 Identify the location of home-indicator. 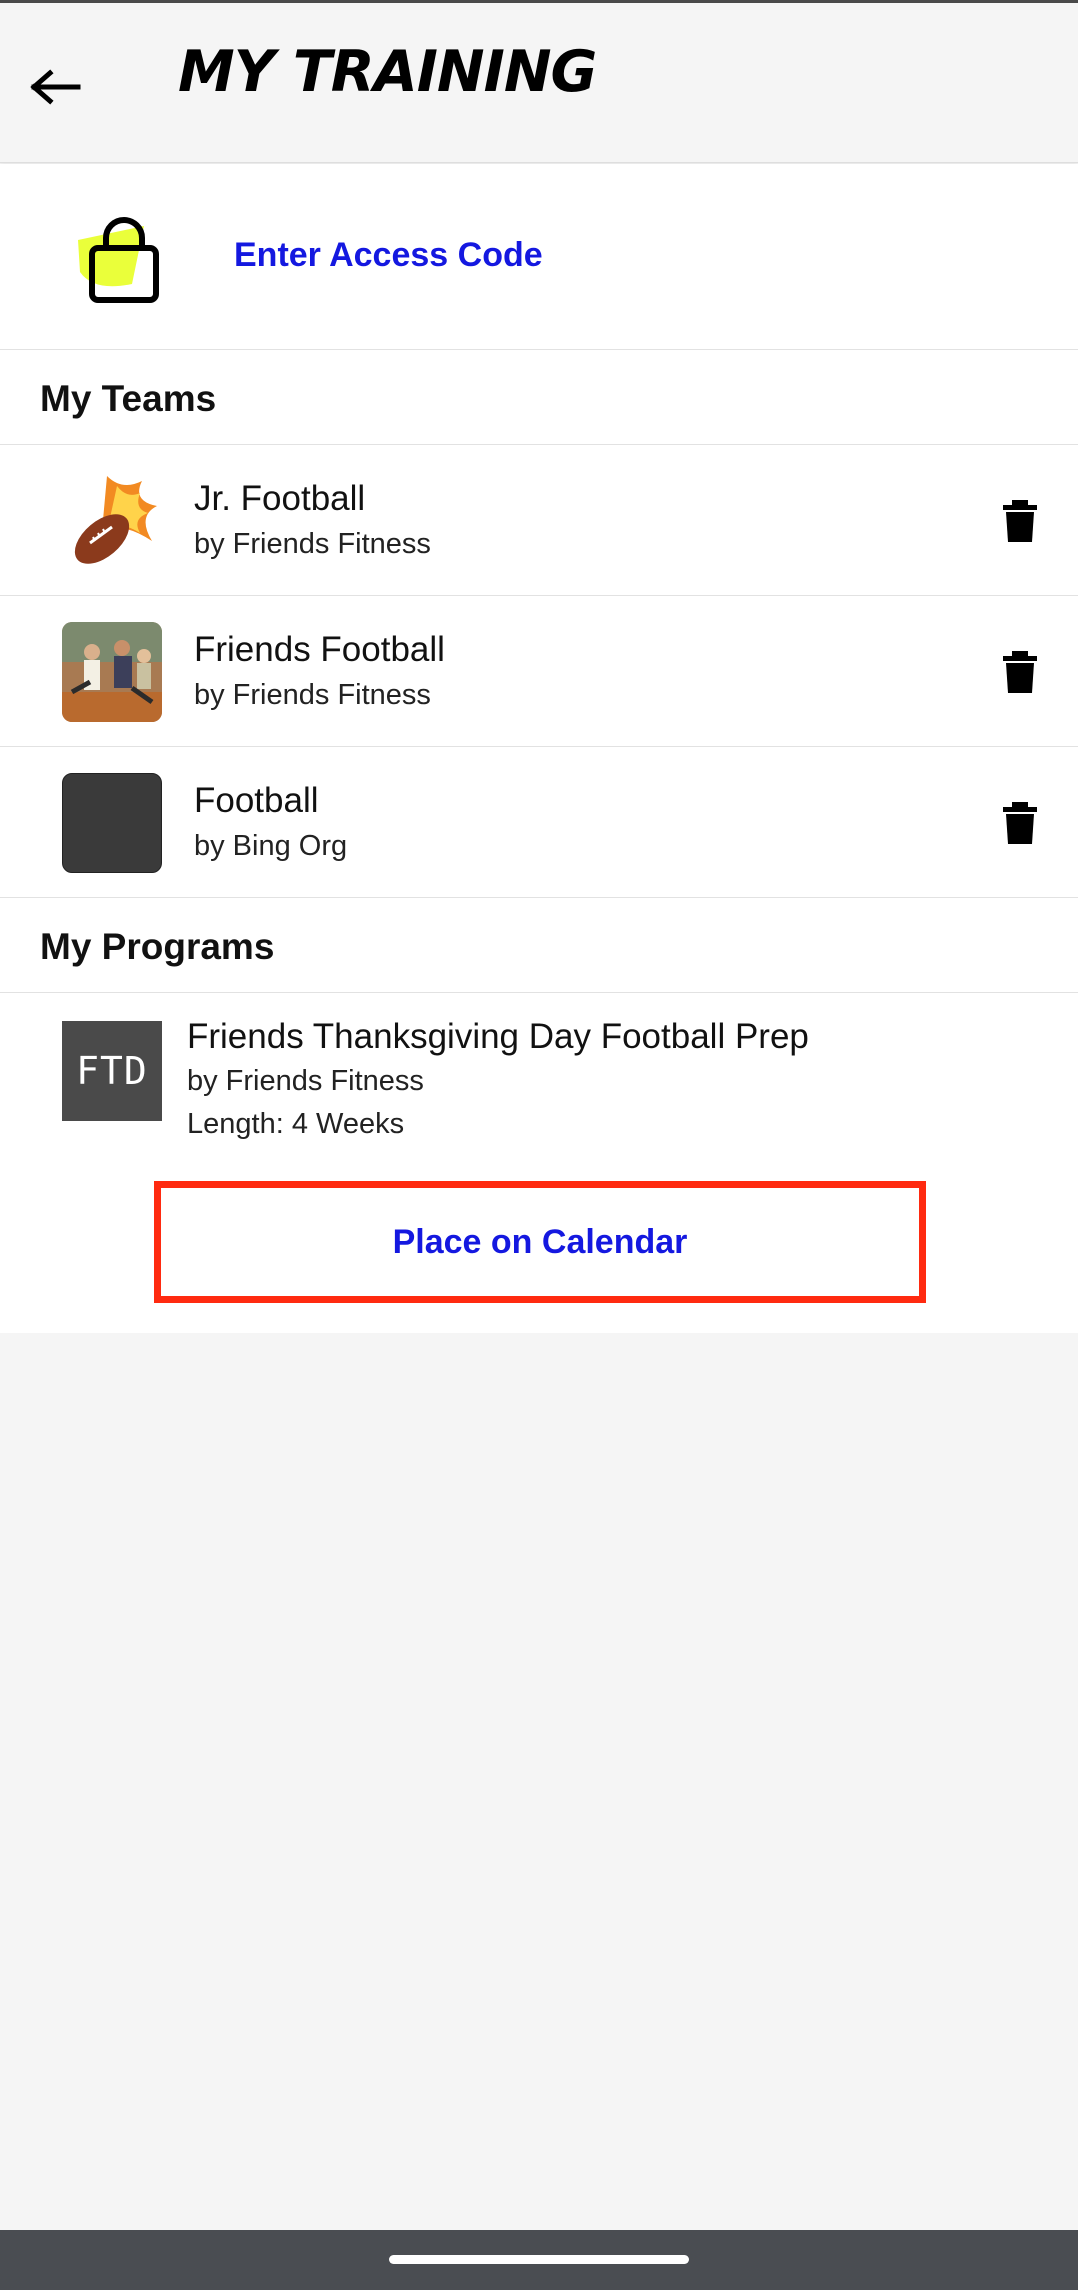
(539, 2259).